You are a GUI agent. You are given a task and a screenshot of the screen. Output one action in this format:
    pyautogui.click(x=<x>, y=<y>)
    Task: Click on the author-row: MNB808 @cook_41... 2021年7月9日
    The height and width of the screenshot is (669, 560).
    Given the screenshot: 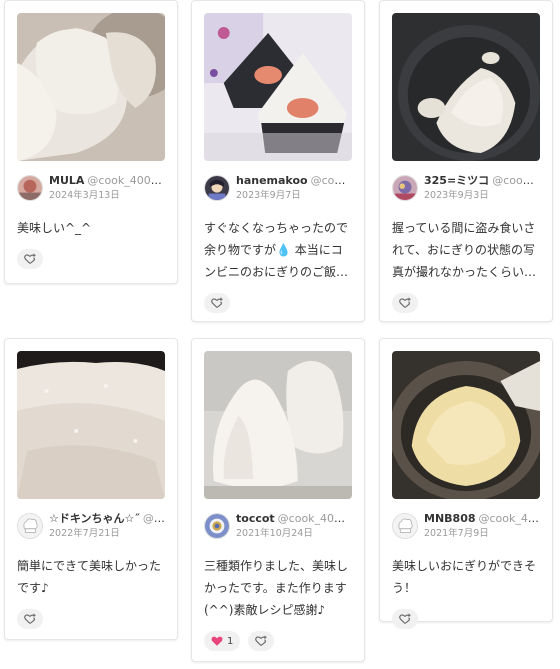 What is the action you would take?
    pyautogui.click(x=466, y=526)
    